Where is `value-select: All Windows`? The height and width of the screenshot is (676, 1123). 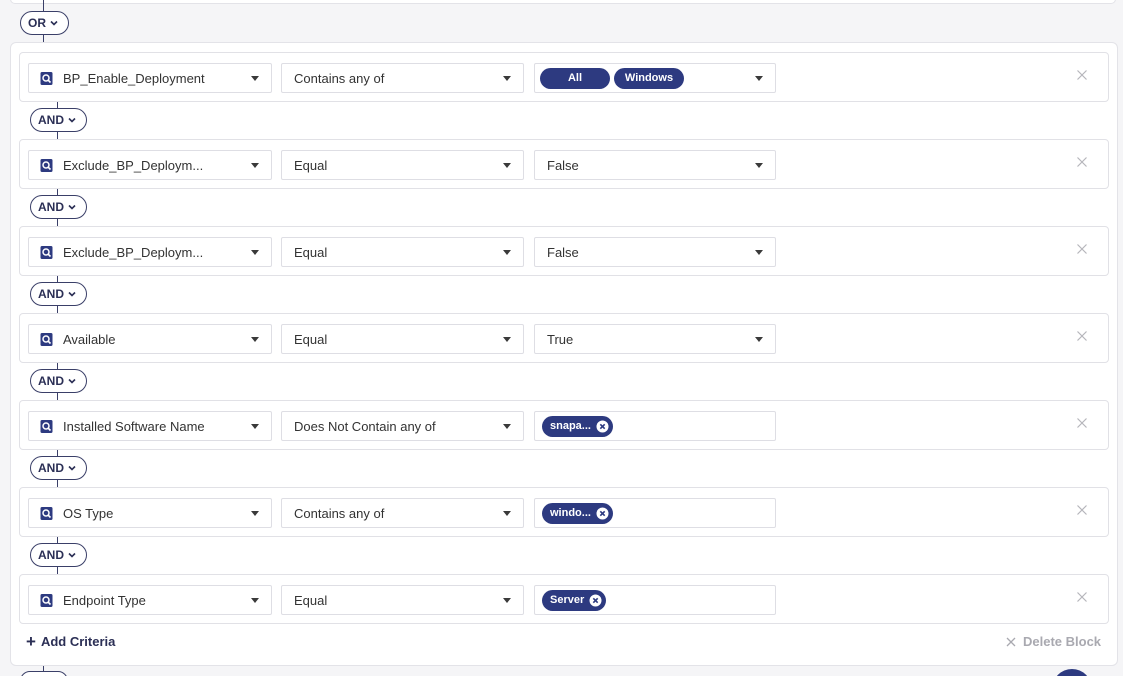
value-select: All Windows is located at coordinates (655, 78).